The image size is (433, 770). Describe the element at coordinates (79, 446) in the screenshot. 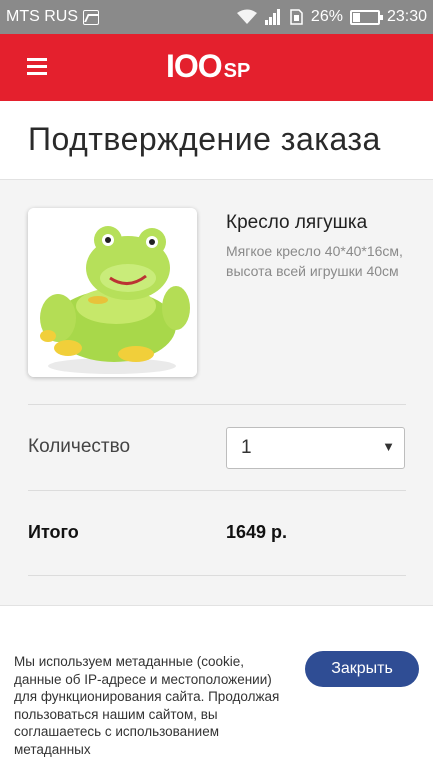

I see `quantity-label: Количество` at that location.